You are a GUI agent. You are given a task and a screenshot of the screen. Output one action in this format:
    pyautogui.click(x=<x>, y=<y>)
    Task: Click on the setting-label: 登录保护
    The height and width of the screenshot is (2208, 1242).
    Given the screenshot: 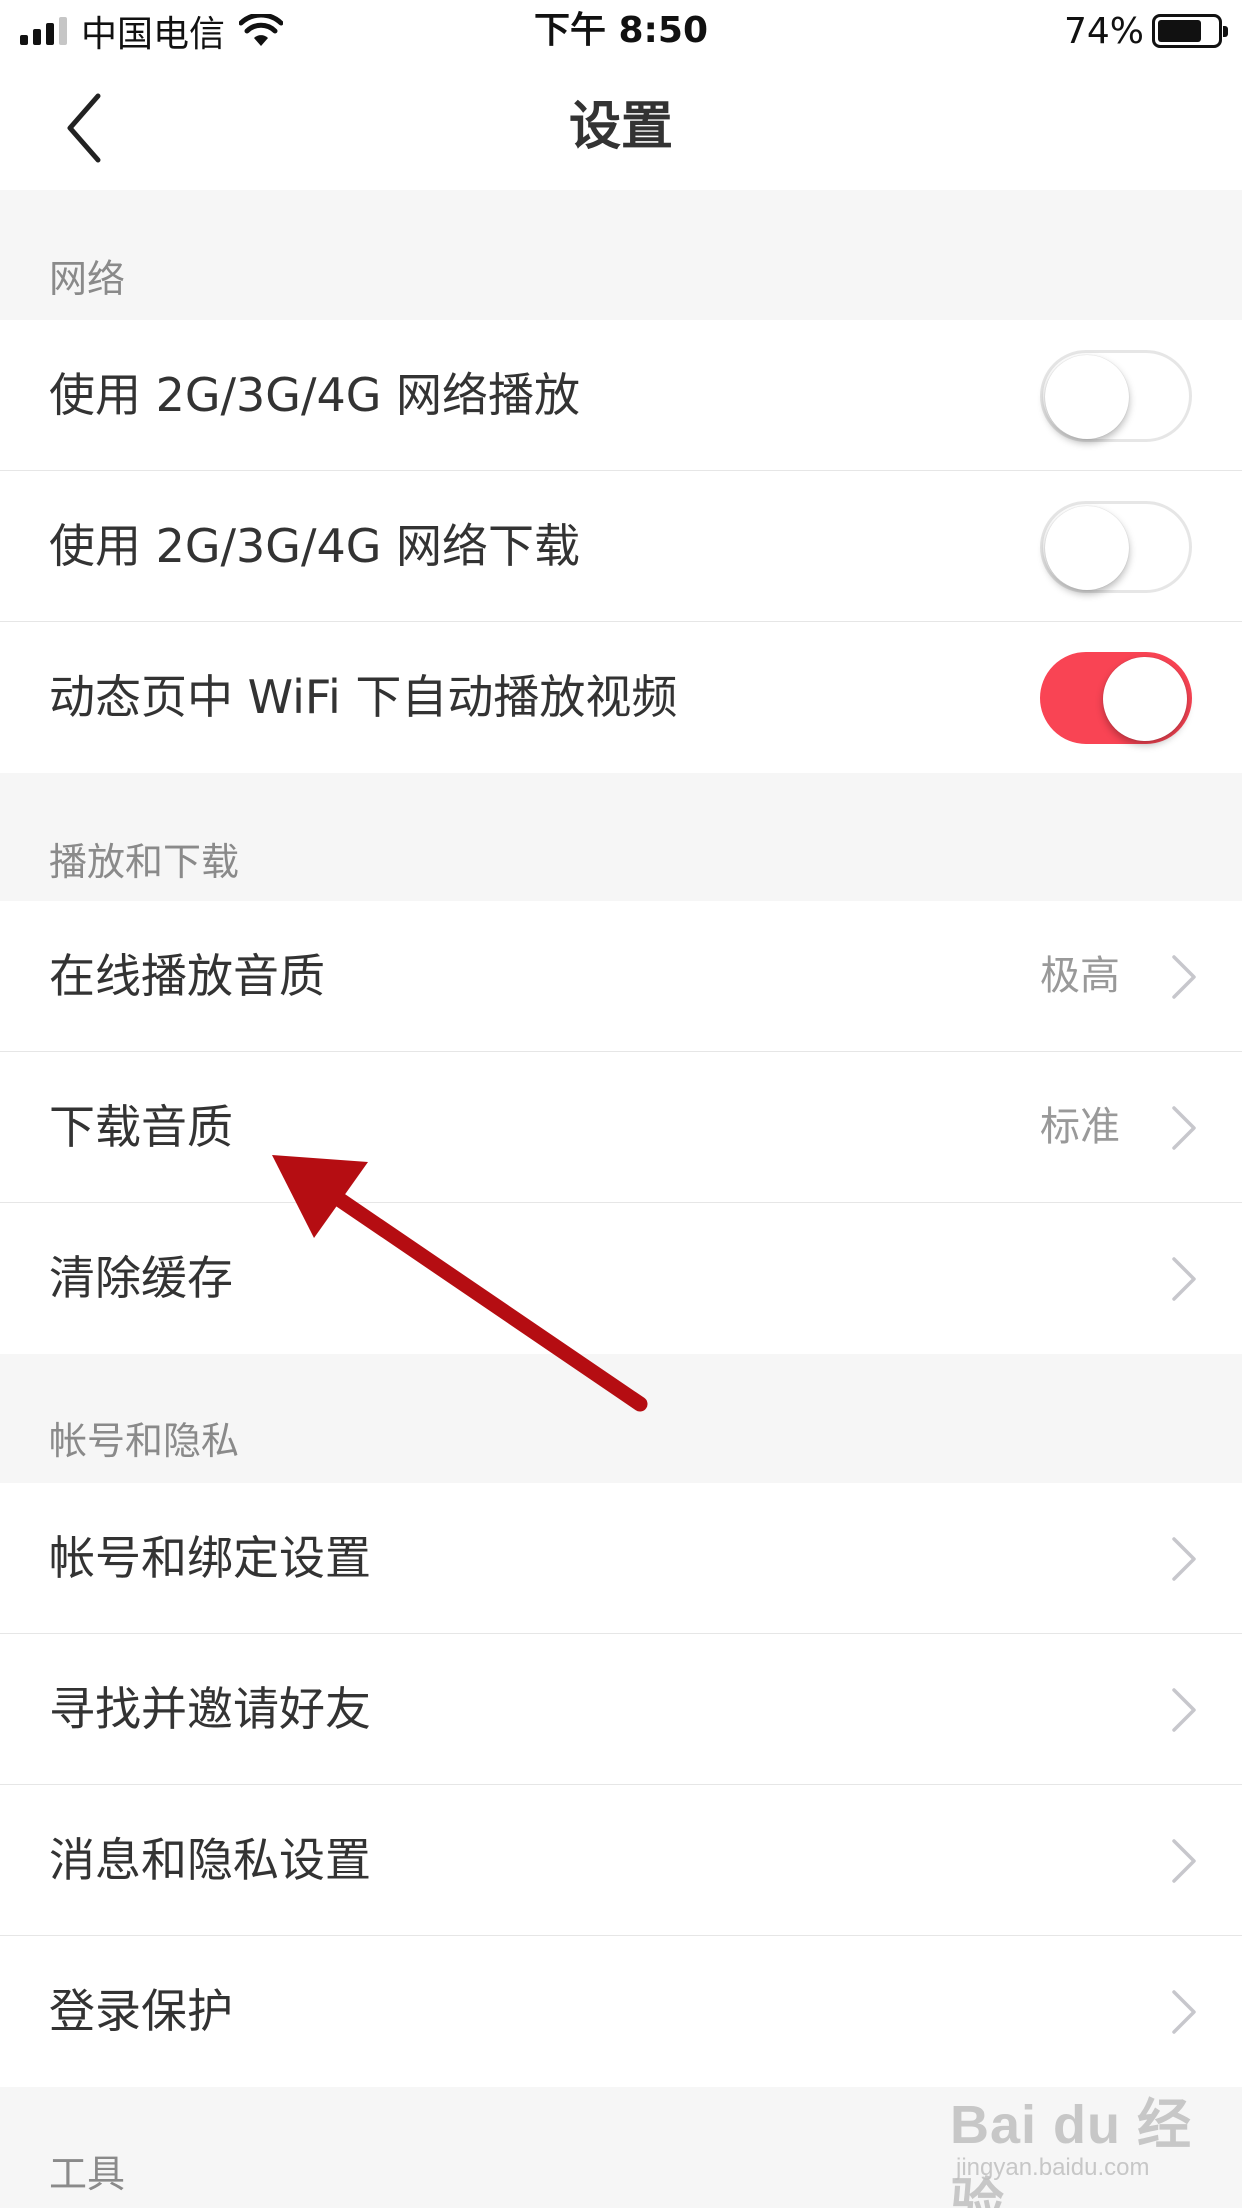 What is the action you would take?
    pyautogui.click(x=141, y=2011)
    